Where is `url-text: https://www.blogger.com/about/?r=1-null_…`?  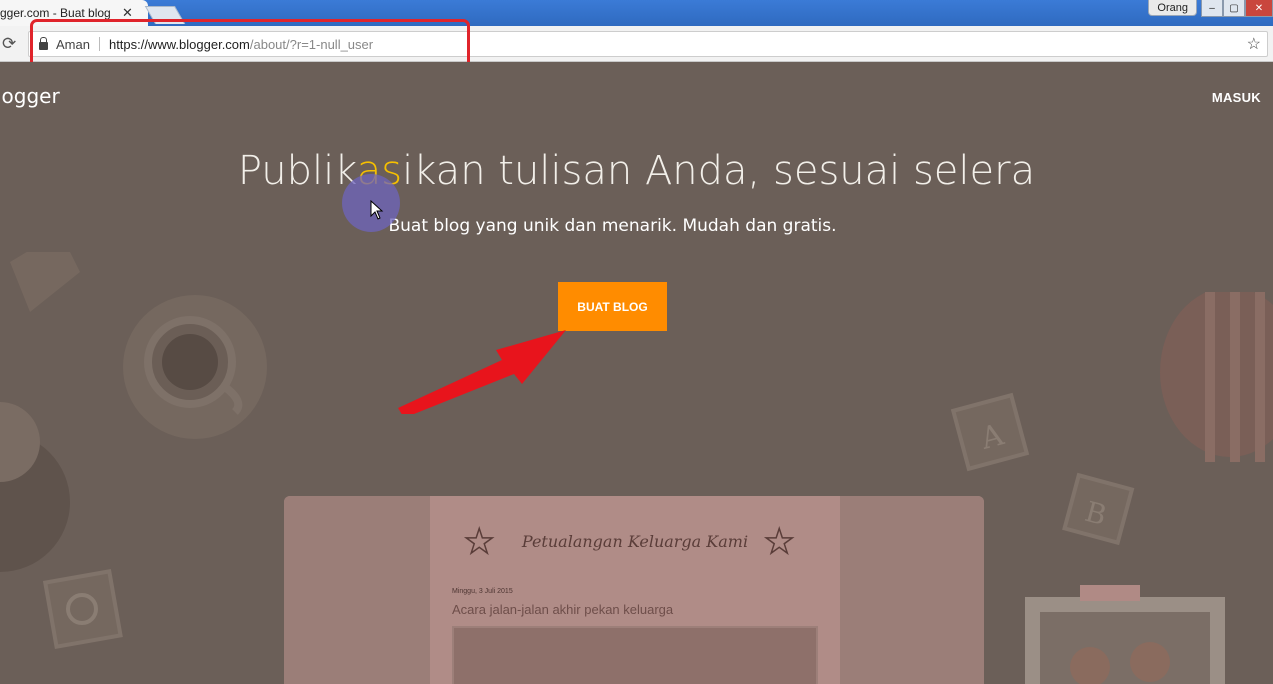
url-text: https://www.blogger.com/about/?r=1-null_… is located at coordinates (241, 44).